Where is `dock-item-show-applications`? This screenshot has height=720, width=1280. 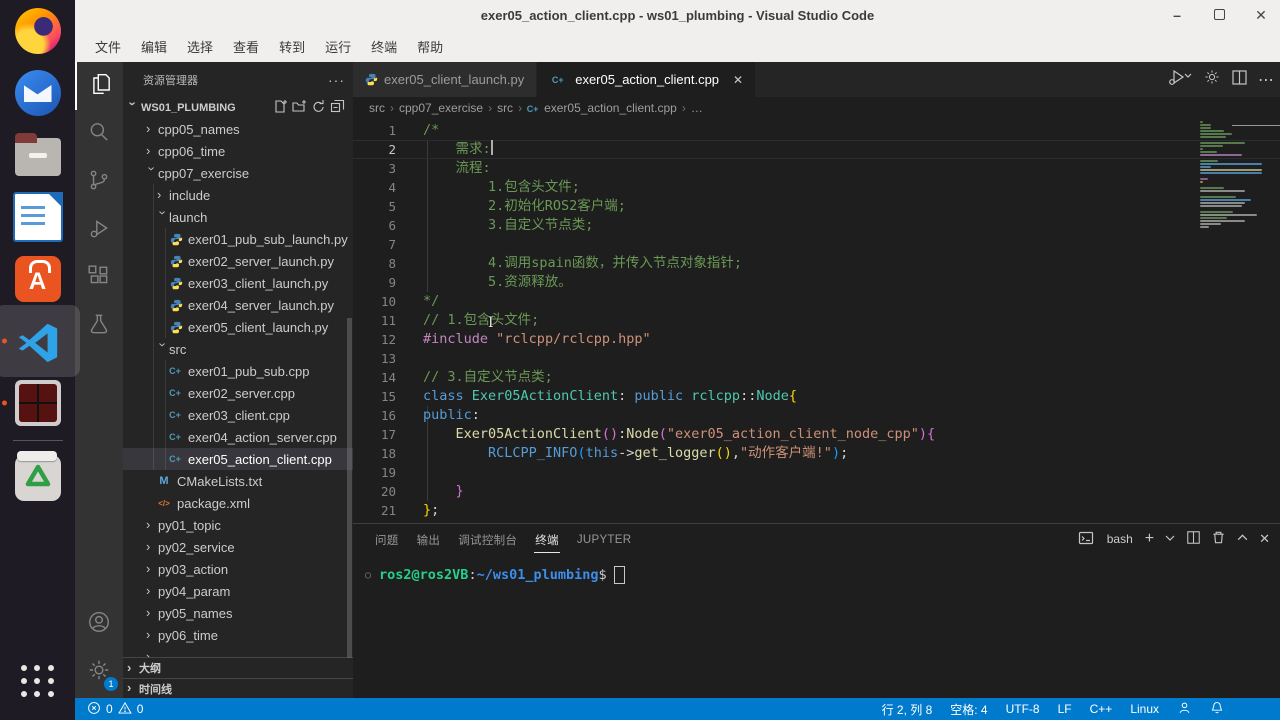 dock-item-show-applications is located at coordinates (37, 681).